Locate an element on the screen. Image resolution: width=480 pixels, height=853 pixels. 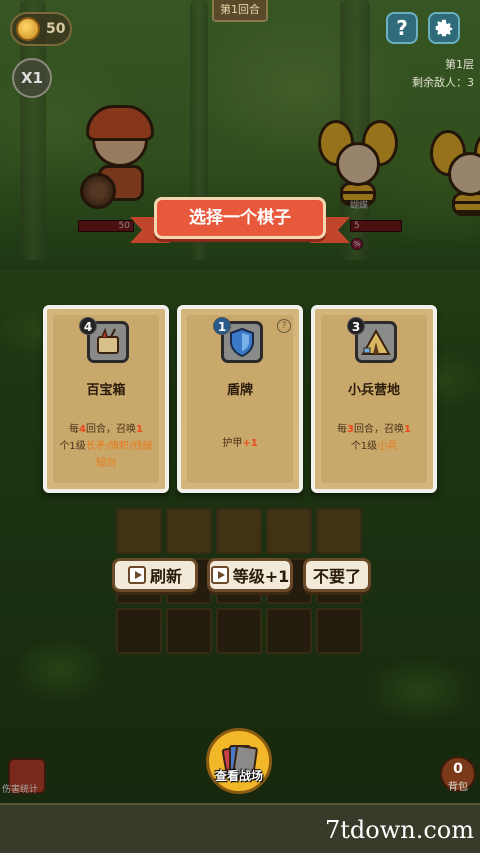
enemies-left: 剩余敌人：3 is located at coordinates (443, 82).